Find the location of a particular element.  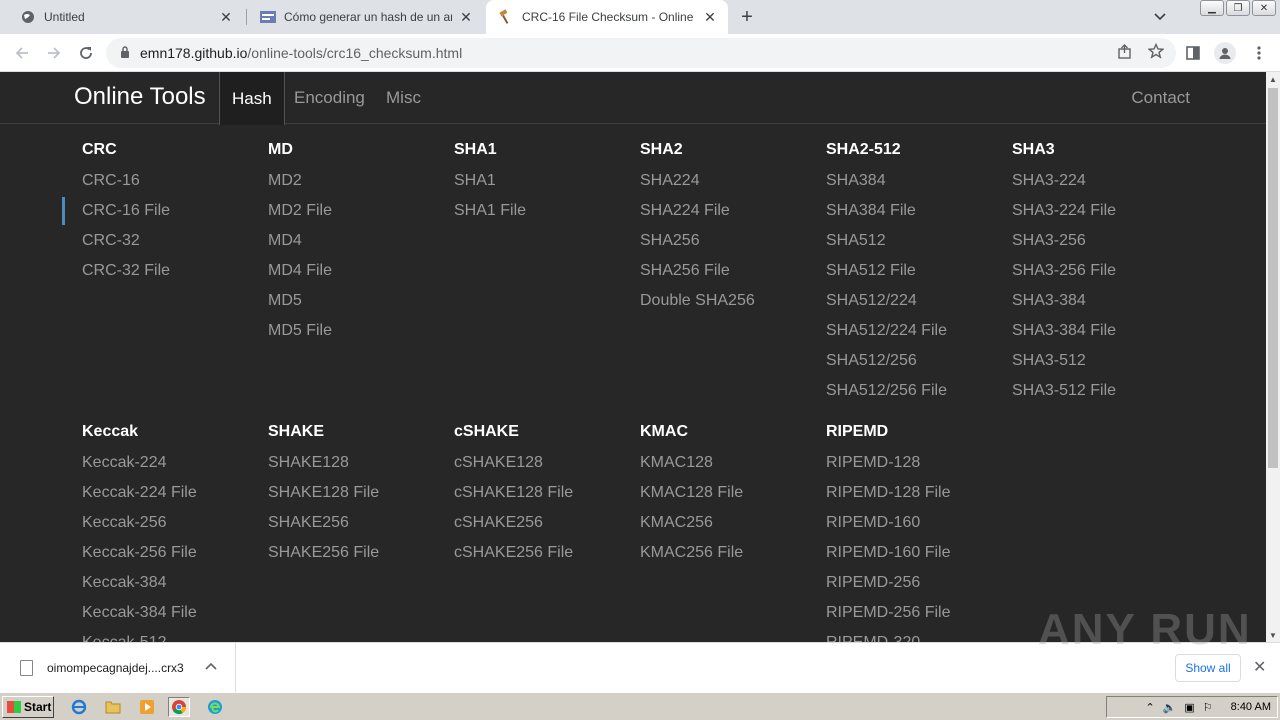

tab-hash-article: Cómo generar un hash de un archivo ✕ is located at coordinates (366, 17).